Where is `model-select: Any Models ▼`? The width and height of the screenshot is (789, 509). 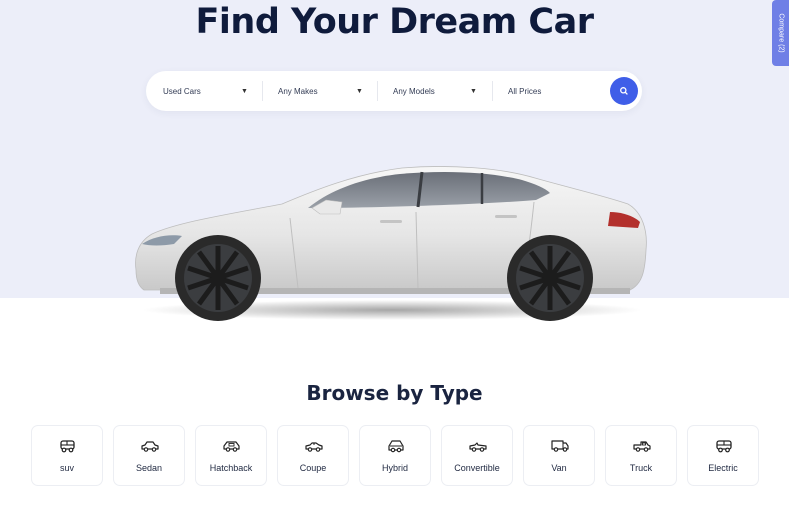
model-select: Any Models ▼ is located at coordinates (443, 91).